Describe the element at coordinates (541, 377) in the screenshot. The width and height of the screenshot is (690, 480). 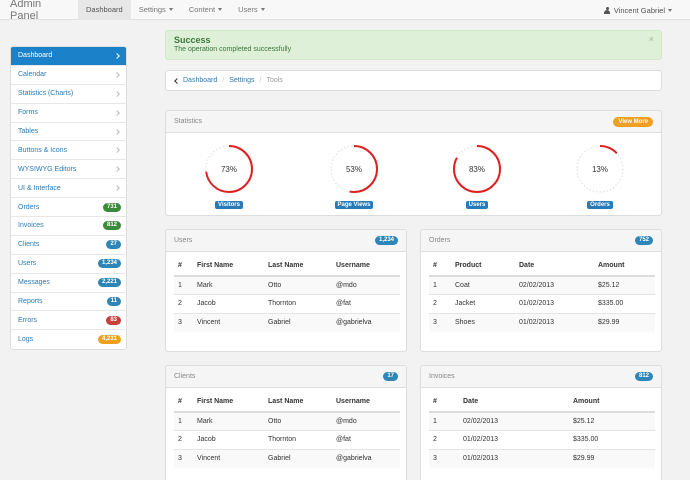
I see `invoices-panel-header: Invoices 812` at that location.